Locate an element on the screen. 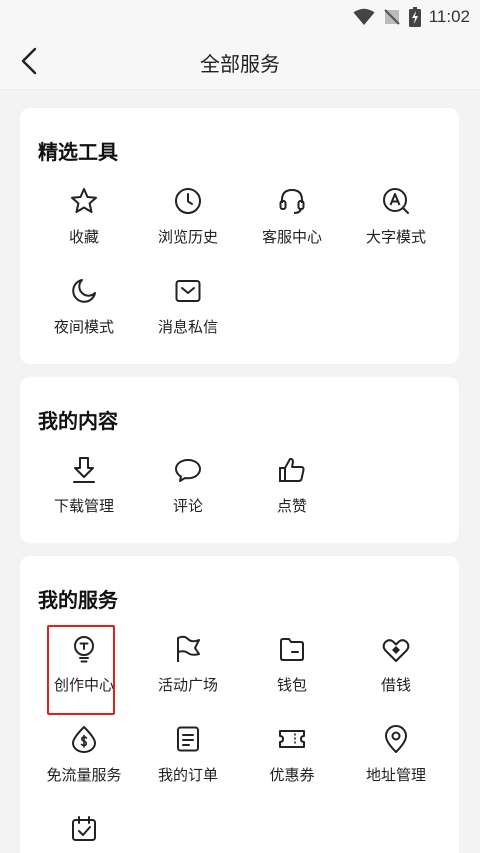  status-bar: 11:02 is located at coordinates (240, 17).